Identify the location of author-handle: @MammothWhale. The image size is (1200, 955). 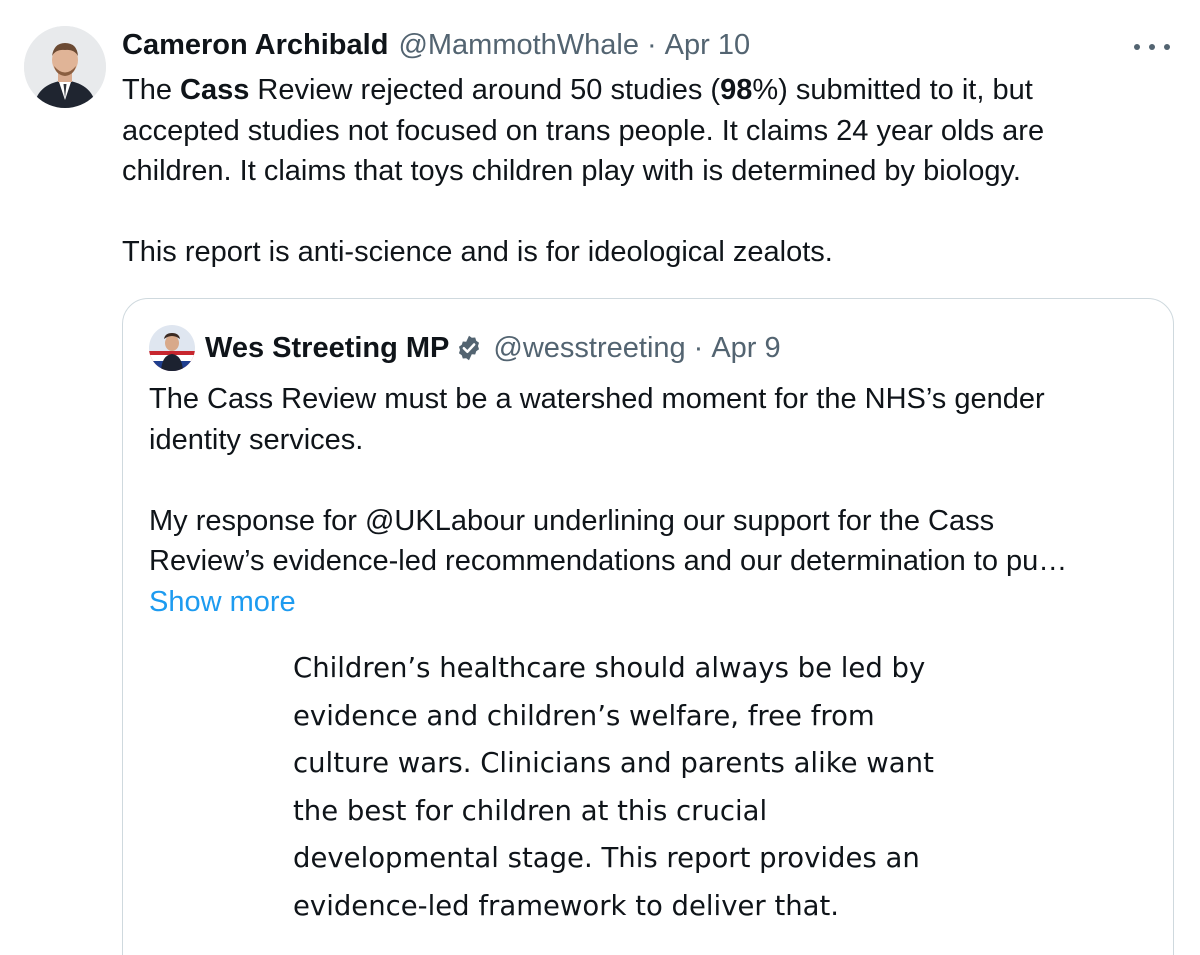
(518, 45).